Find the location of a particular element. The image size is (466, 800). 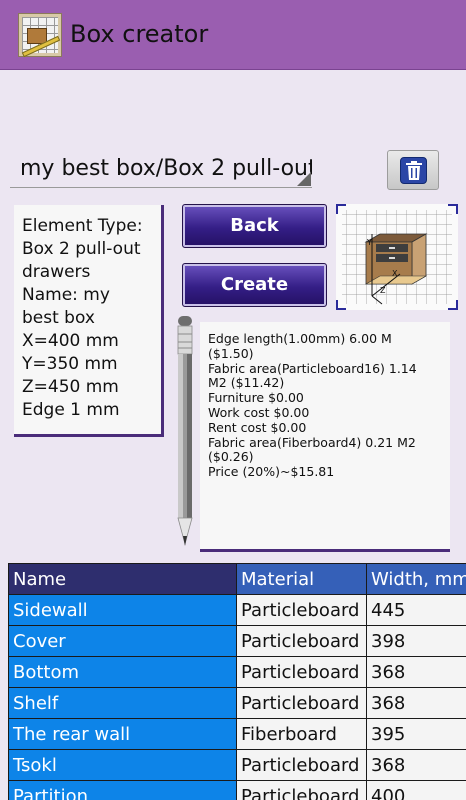

table-row: Tsokl Particleboard 368 is located at coordinates (237, 765).